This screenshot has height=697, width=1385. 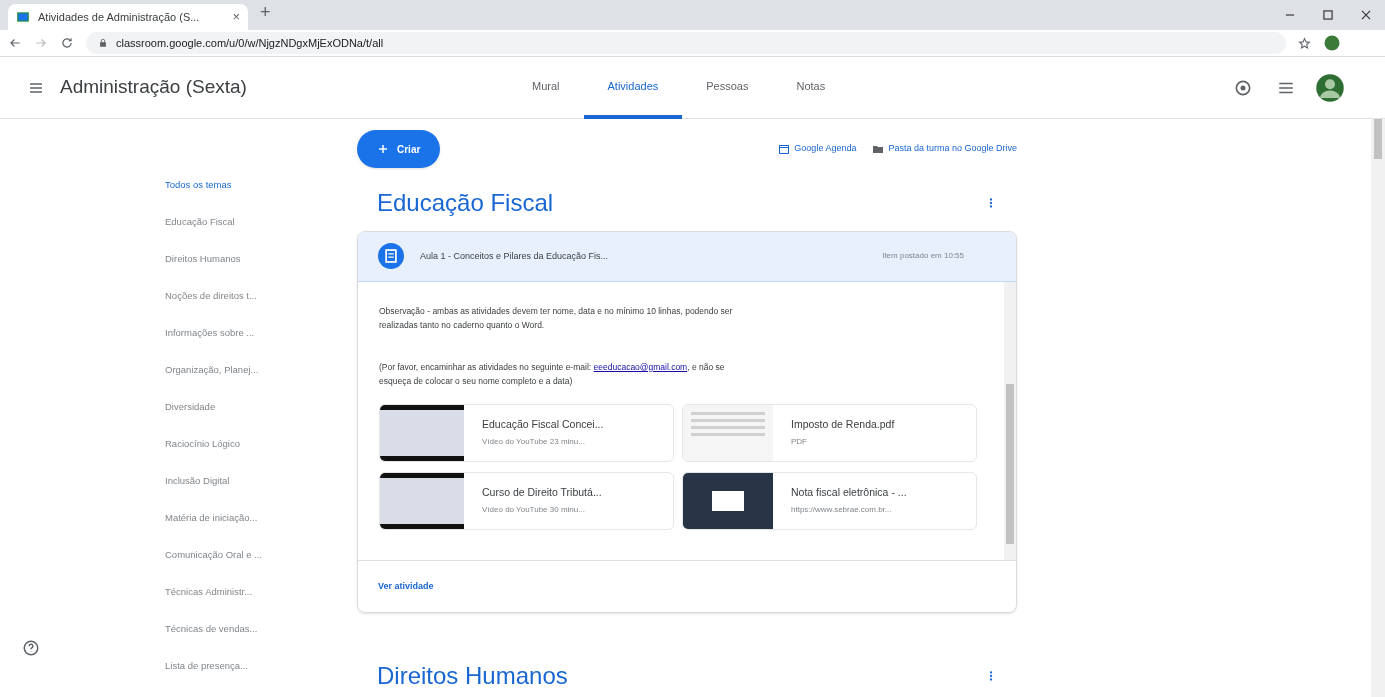 I want to click on attachment-card: Imposto de Renda.pdf PDF, so click(x=829, y=432).